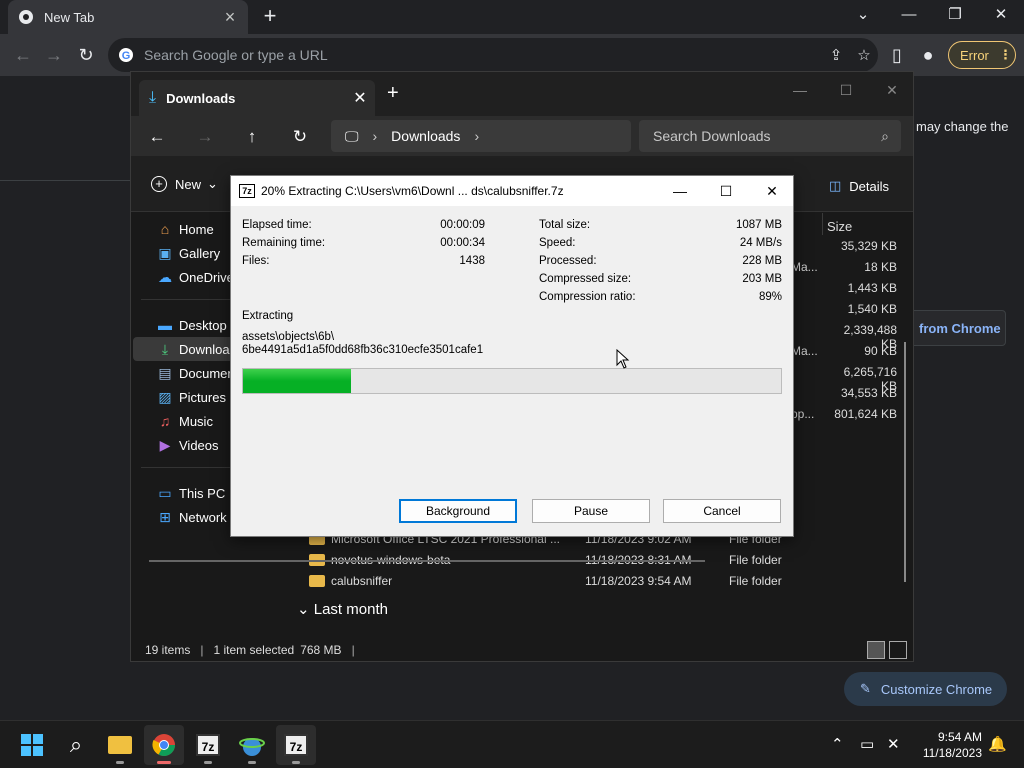  What do you see at coordinates (86, 55) in the screenshot?
I see `reload-button: ↻` at bounding box center [86, 55].